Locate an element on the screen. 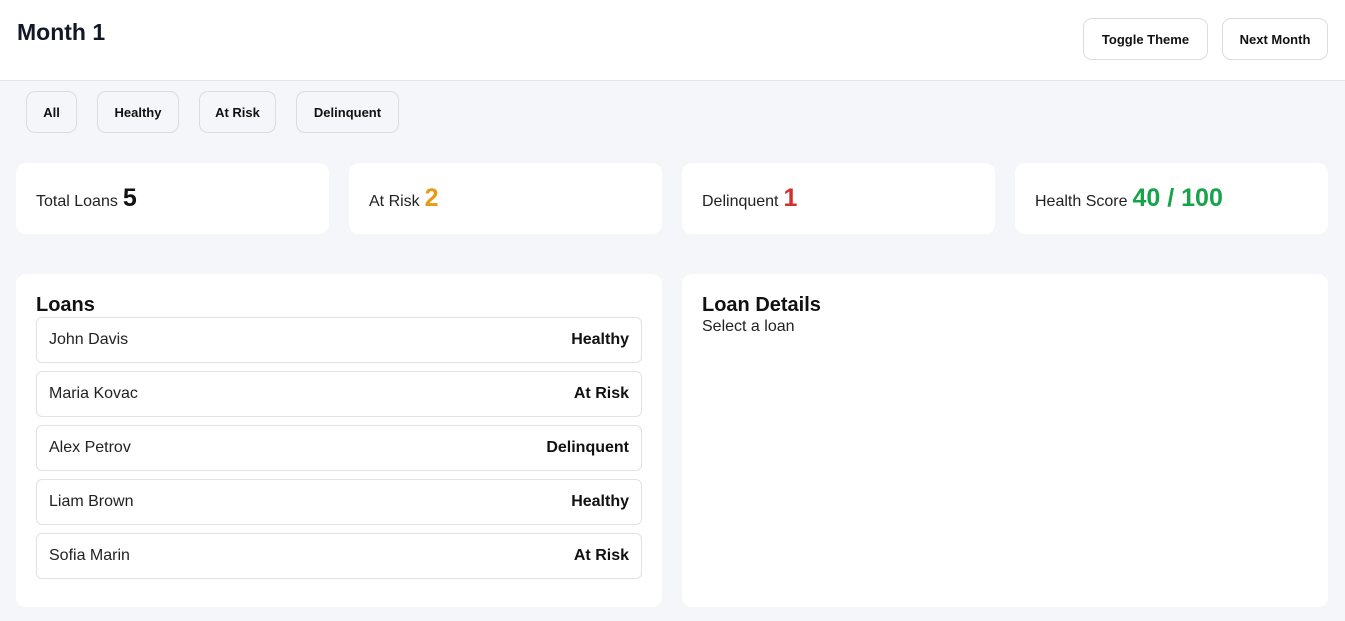  loan-row: Maria Kovac At Risk is located at coordinates (339, 394).